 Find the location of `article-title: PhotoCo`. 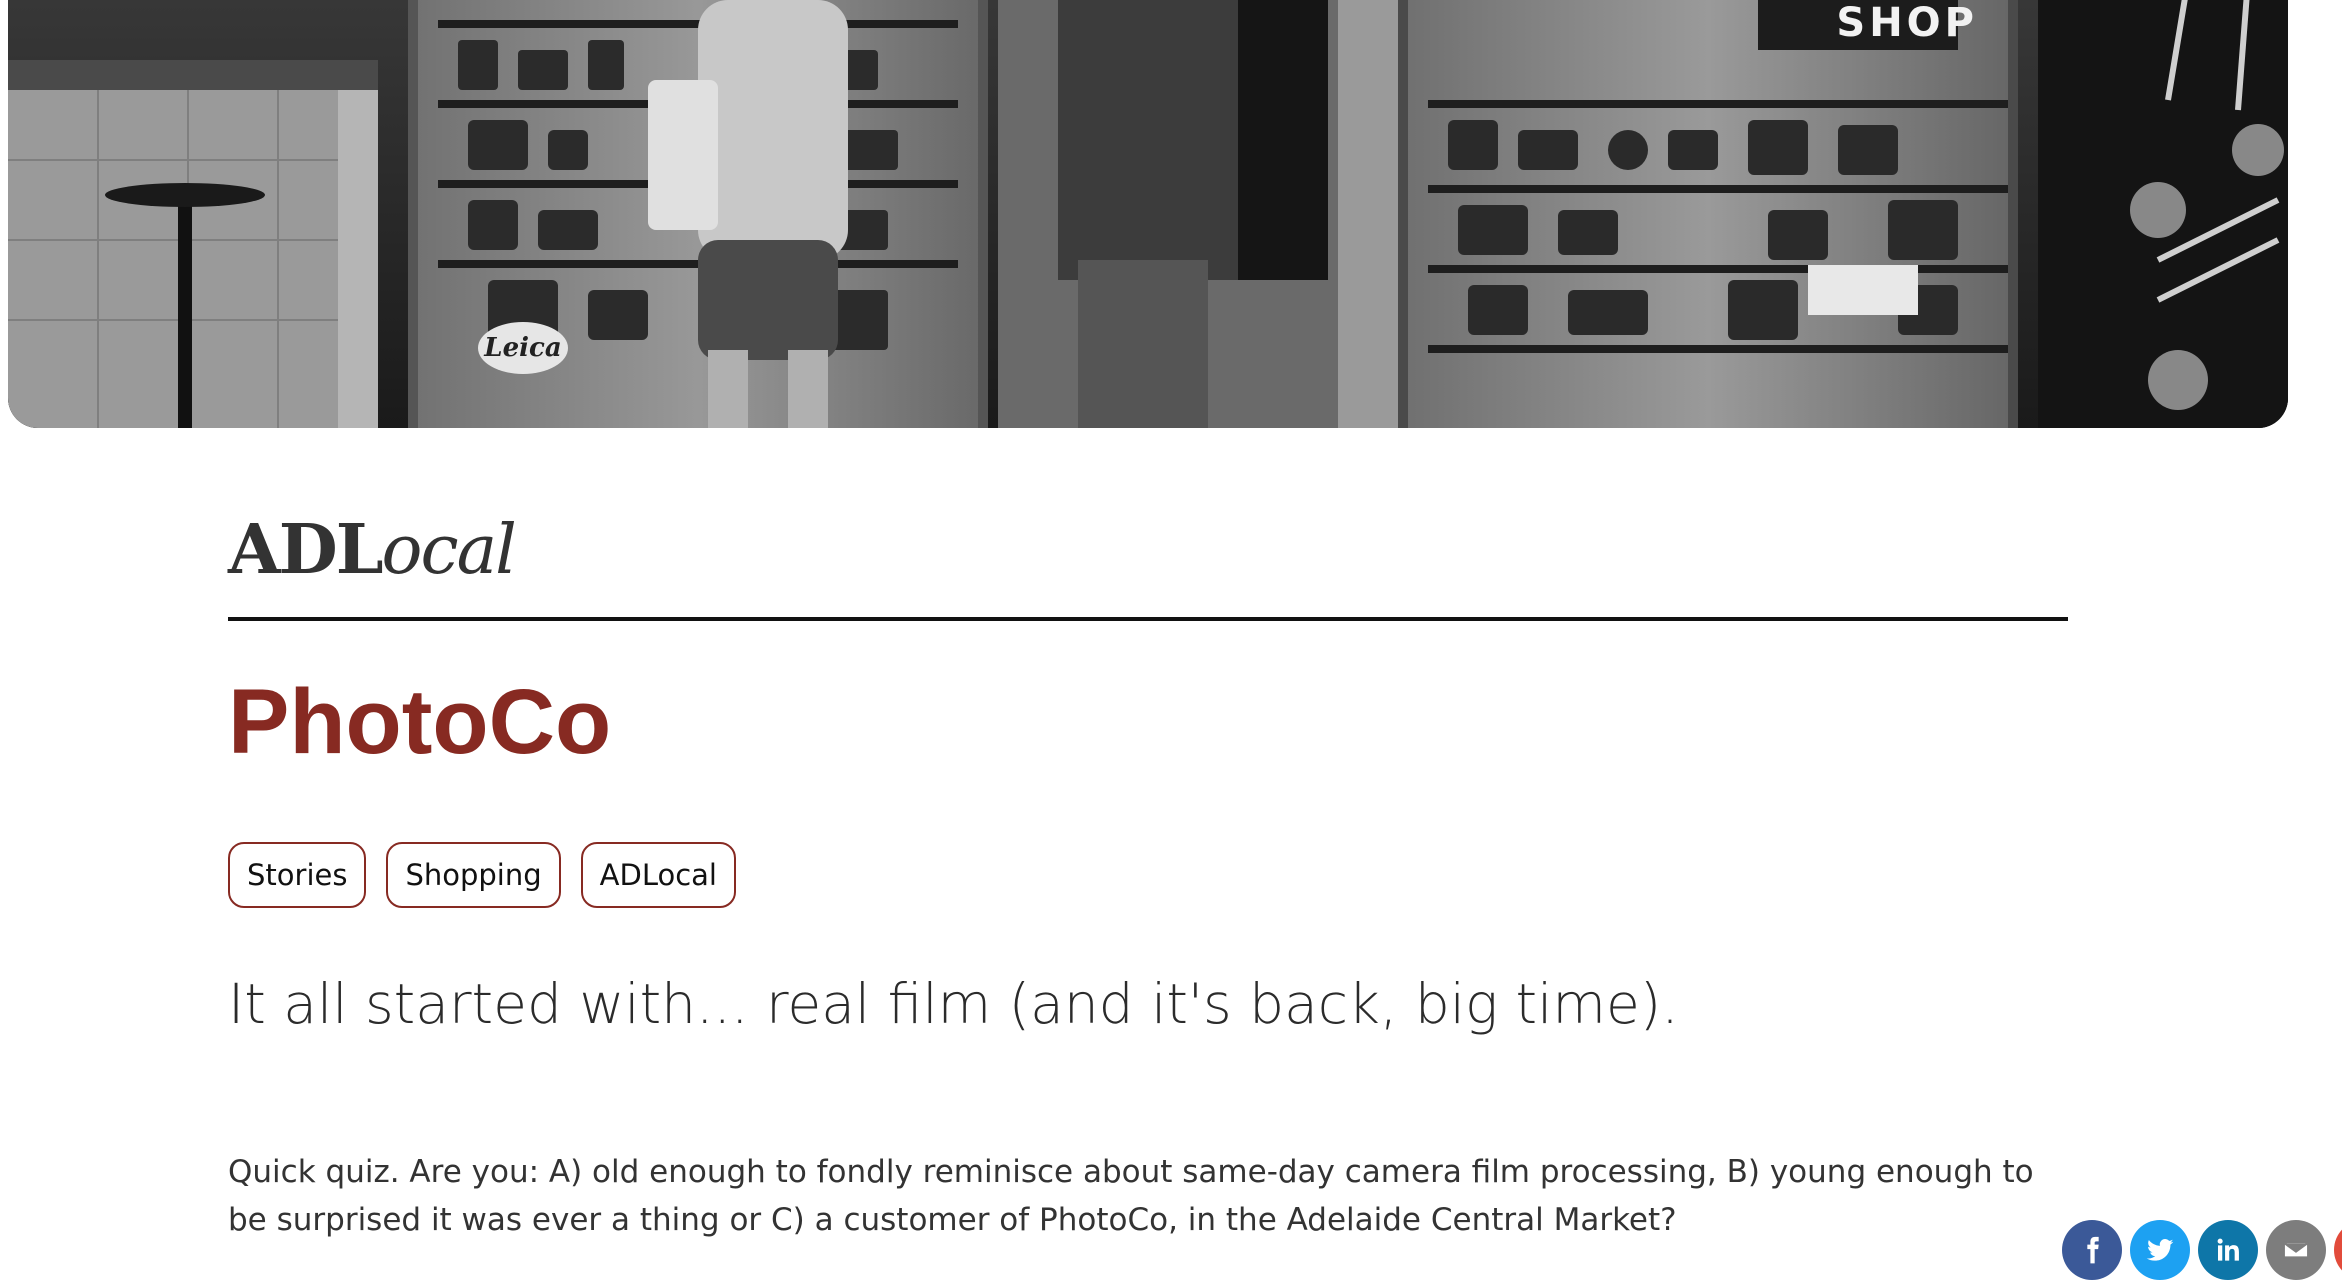

article-title: PhotoCo is located at coordinates (420, 722).